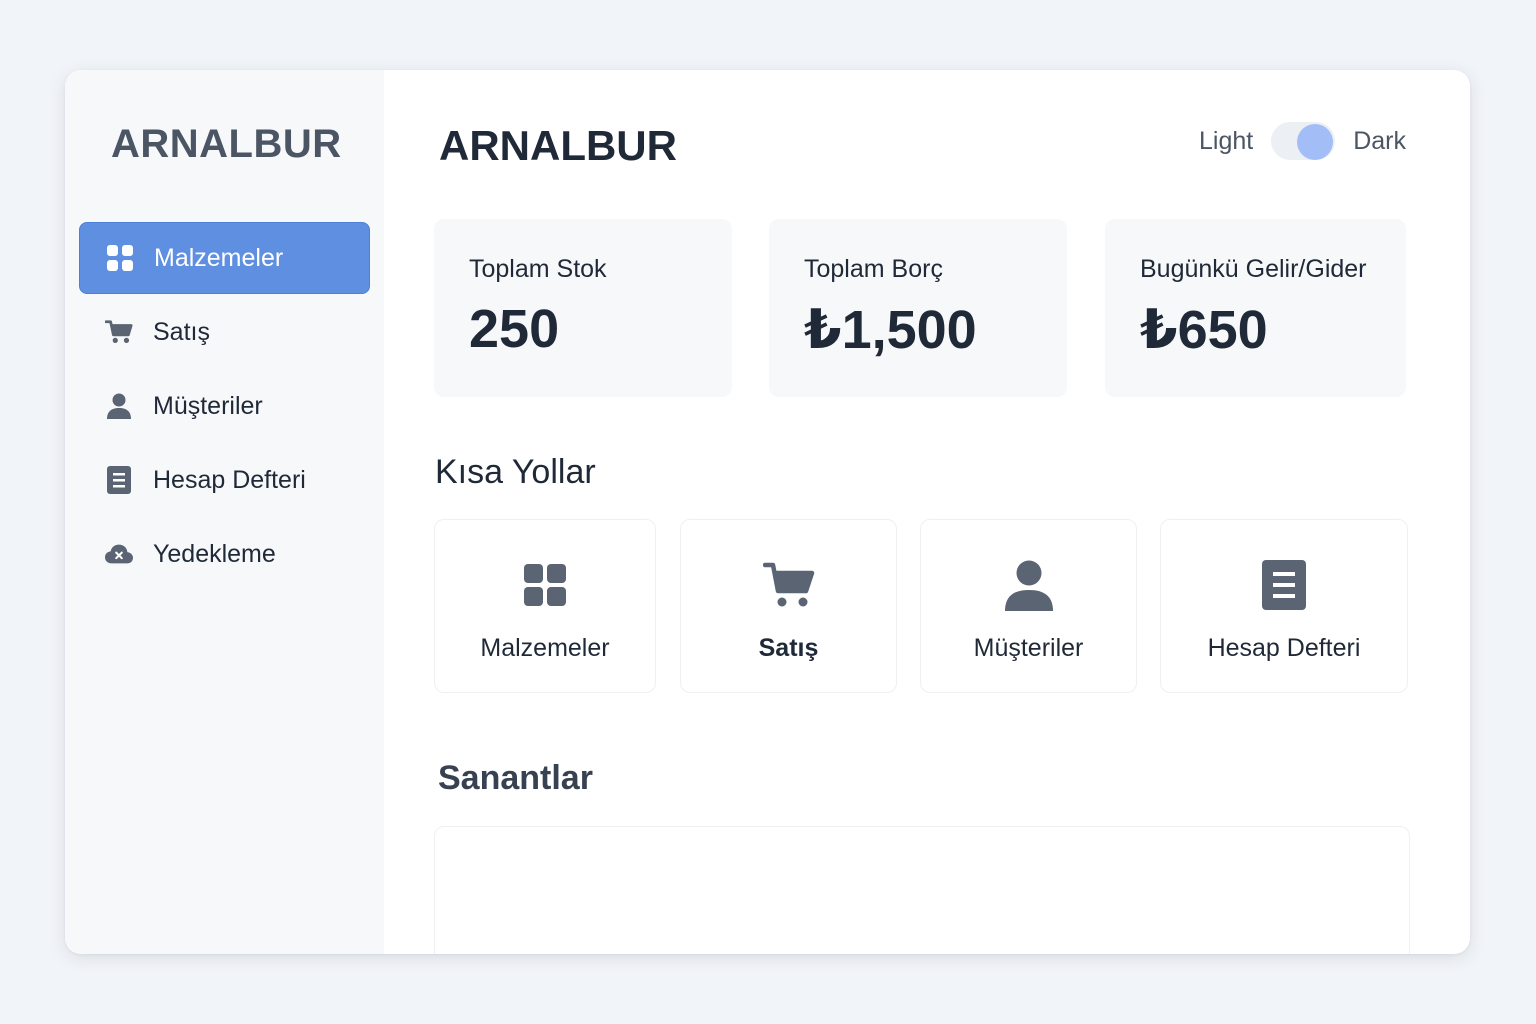 The height and width of the screenshot is (1024, 1536). What do you see at coordinates (873, 269) in the screenshot?
I see `stat-label: Toplam Borç` at bounding box center [873, 269].